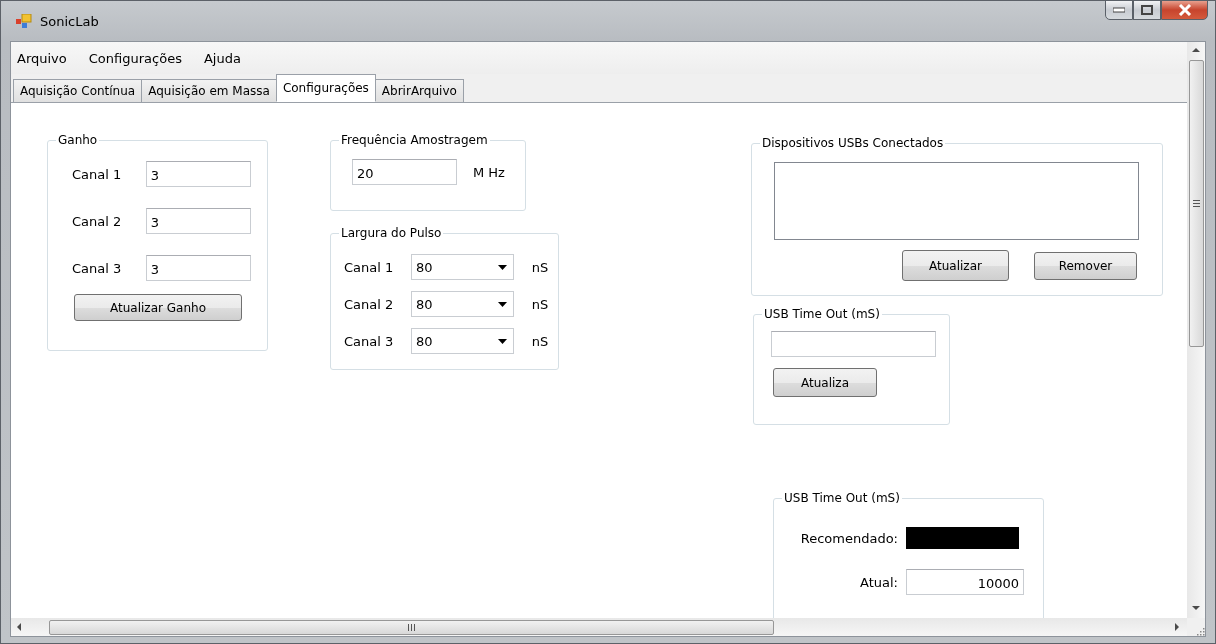 This screenshot has height=644, width=1216. Describe the element at coordinates (1085, 265) in the screenshot. I see `remove-button: Remover` at that location.